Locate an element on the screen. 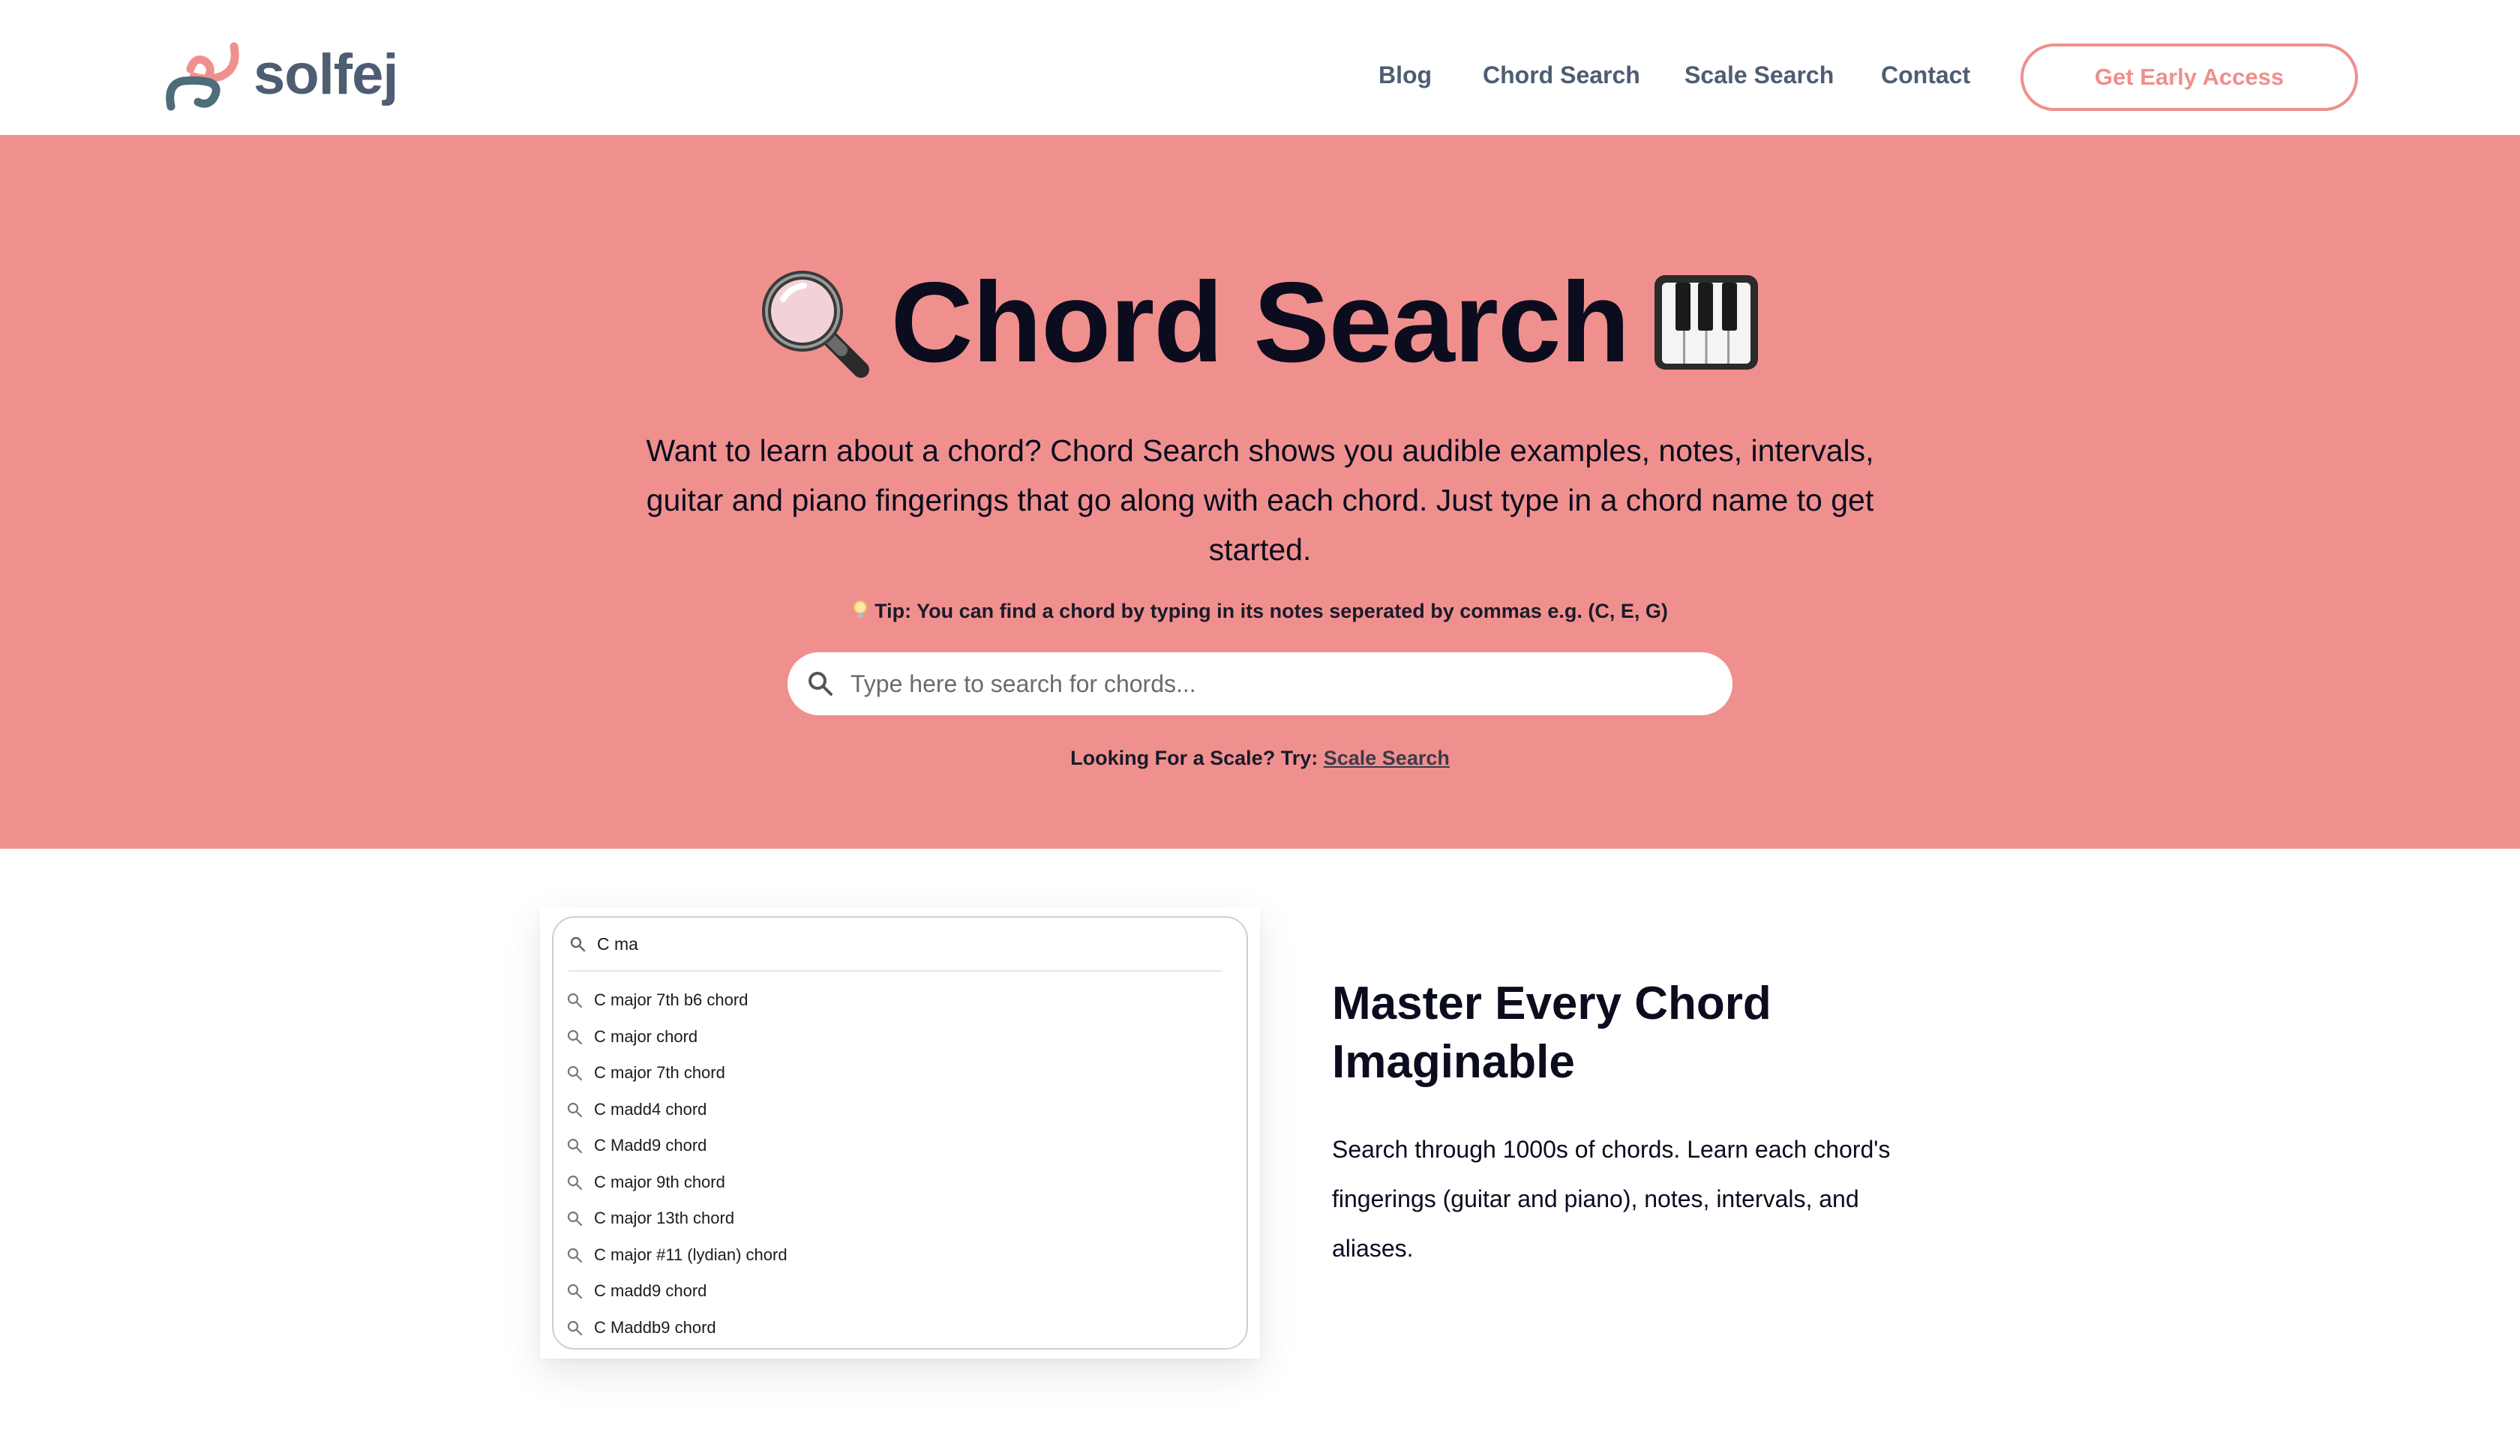 This screenshot has width=2520, height=1456. nav-scale-search: Scale Search is located at coordinates (1759, 75).